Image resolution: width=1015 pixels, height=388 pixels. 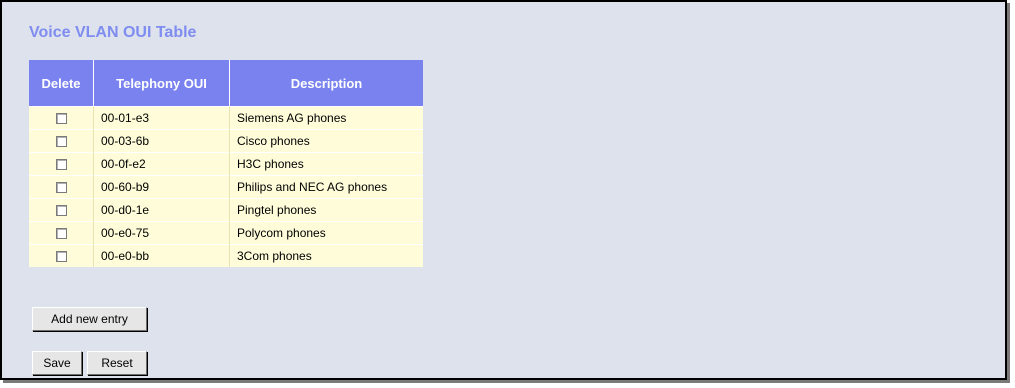 What do you see at coordinates (161, 141) in the screenshot?
I see `oui-cell: 00-03-6b` at bounding box center [161, 141].